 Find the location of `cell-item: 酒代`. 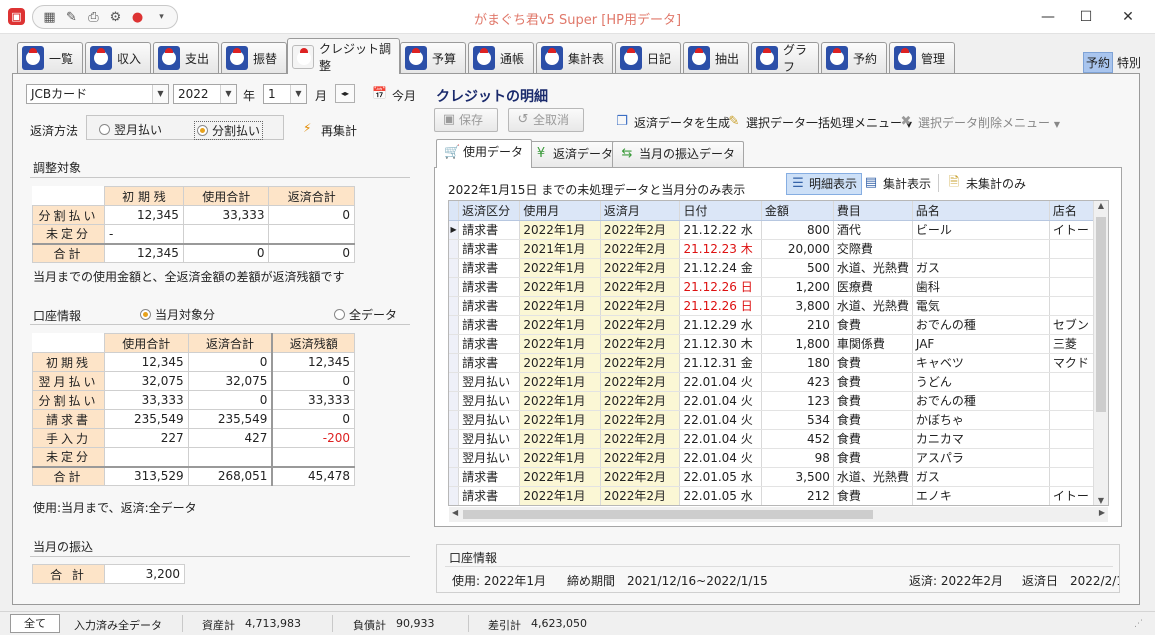

cell-item: 酒代 is located at coordinates (873, 230).